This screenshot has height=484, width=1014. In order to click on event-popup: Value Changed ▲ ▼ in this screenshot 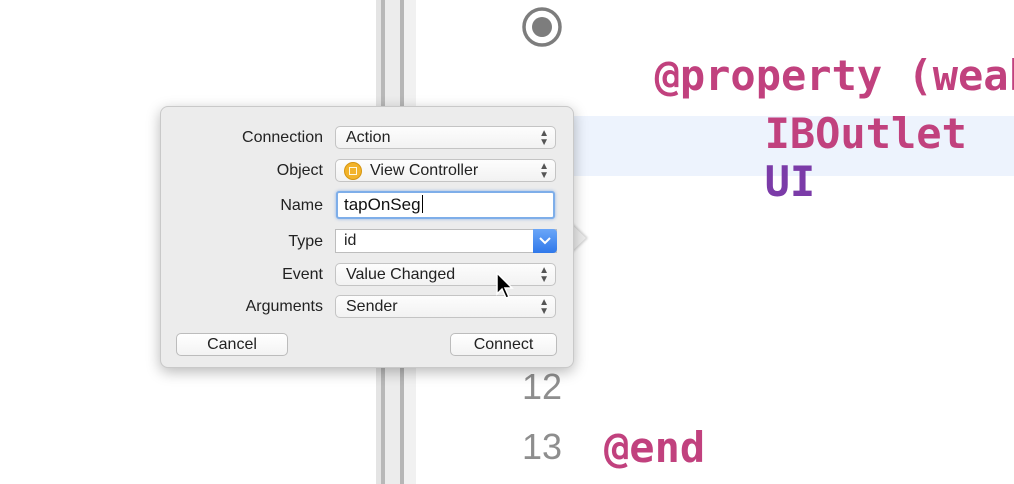, I will do `click(445, 274)`.